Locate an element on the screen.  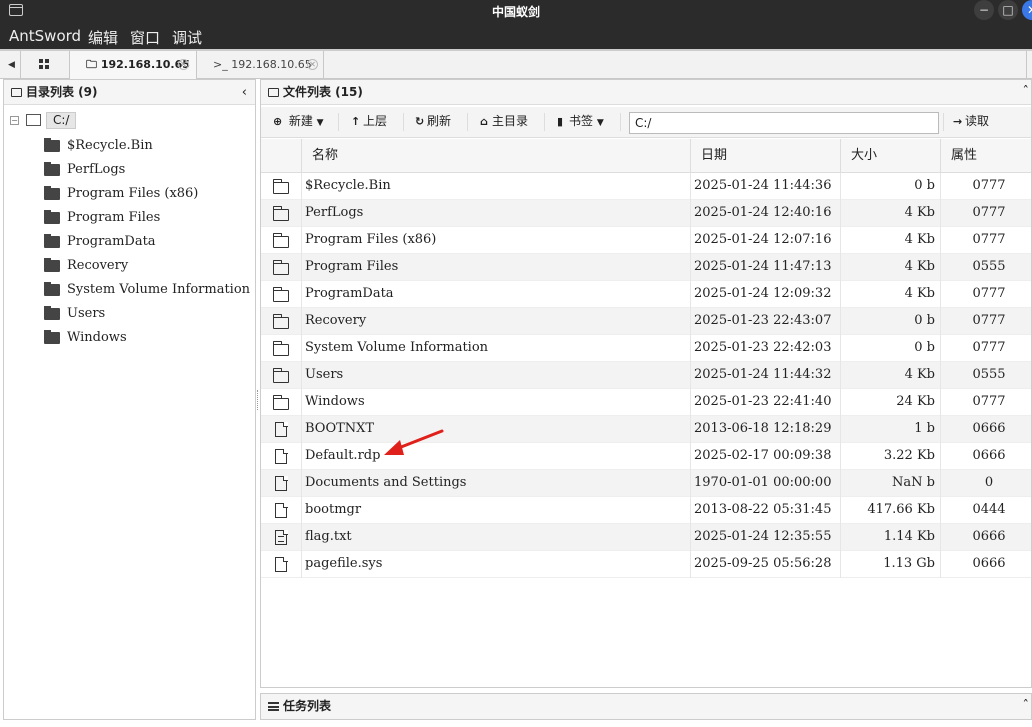
file-attr: 0555 is located at coordinates (989, 374).